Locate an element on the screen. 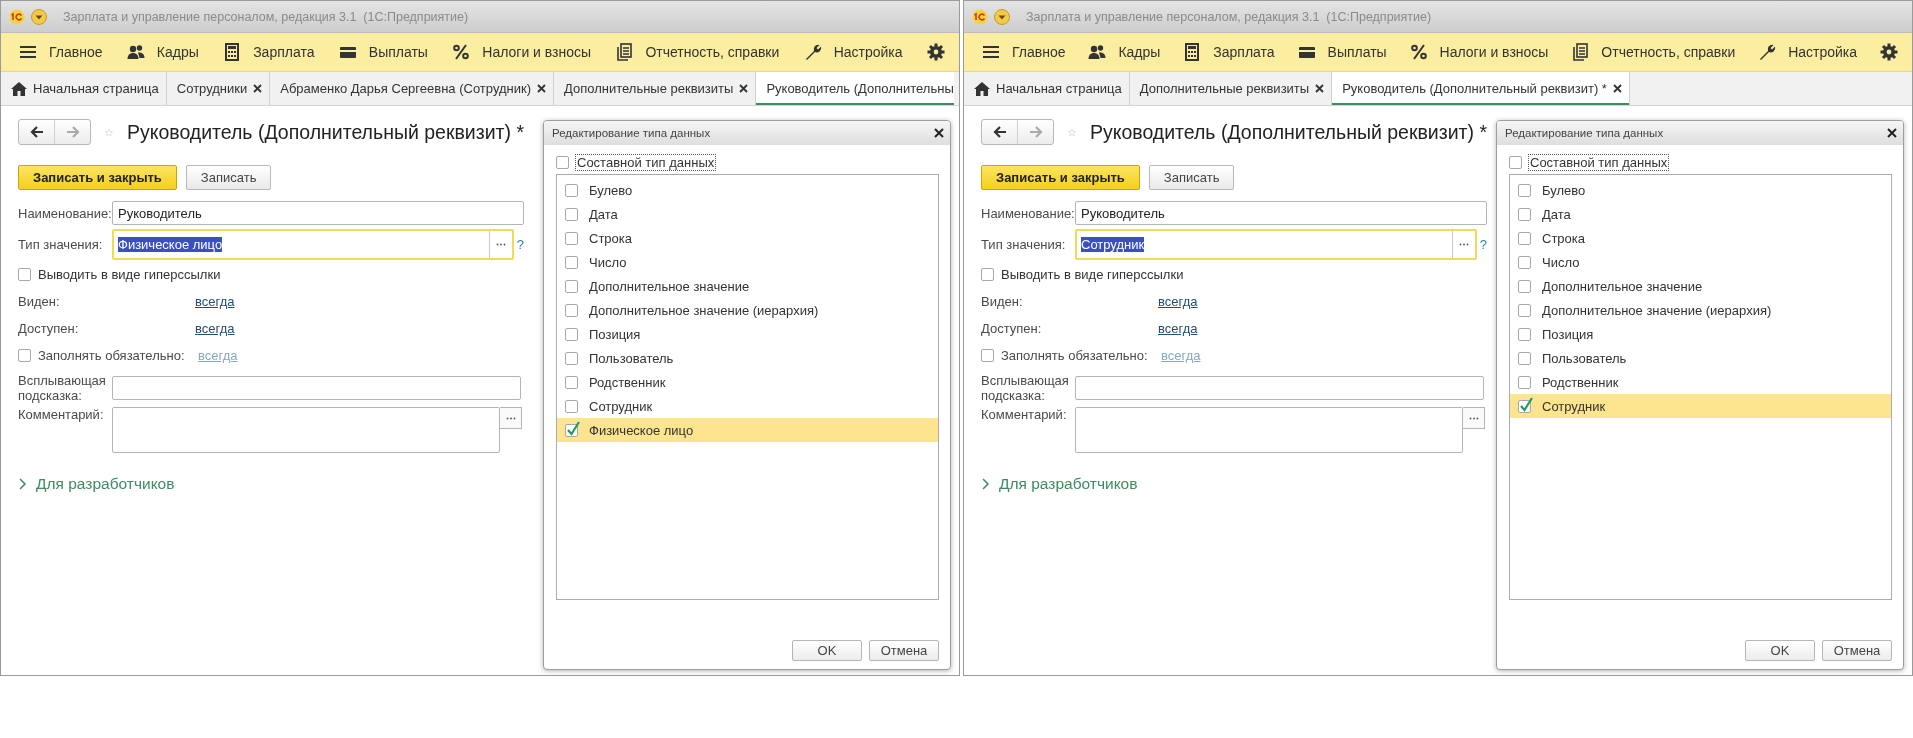  settings-icon is located at coordinates (935, 52).